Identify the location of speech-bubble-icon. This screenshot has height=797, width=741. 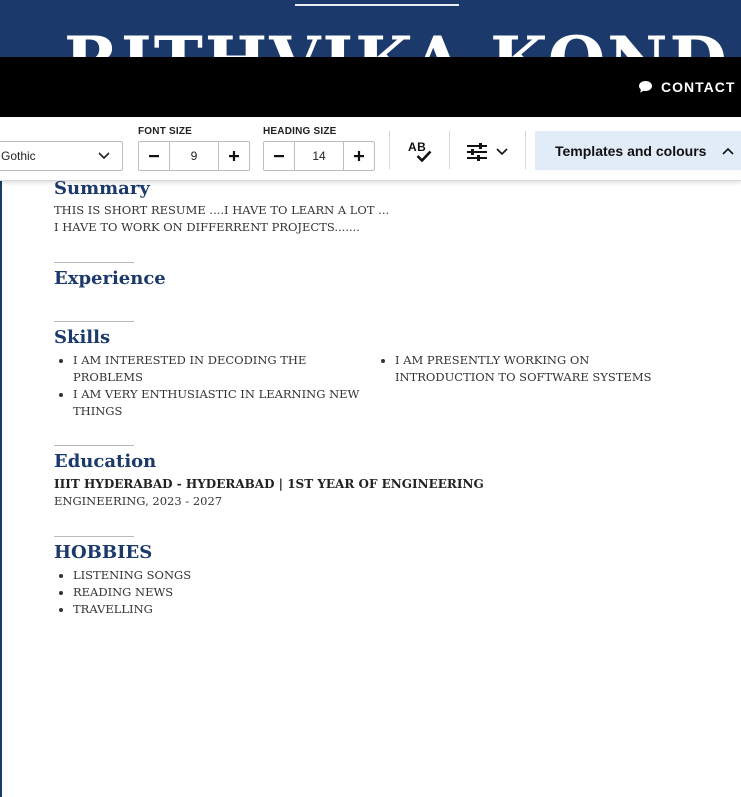
(645, 87).